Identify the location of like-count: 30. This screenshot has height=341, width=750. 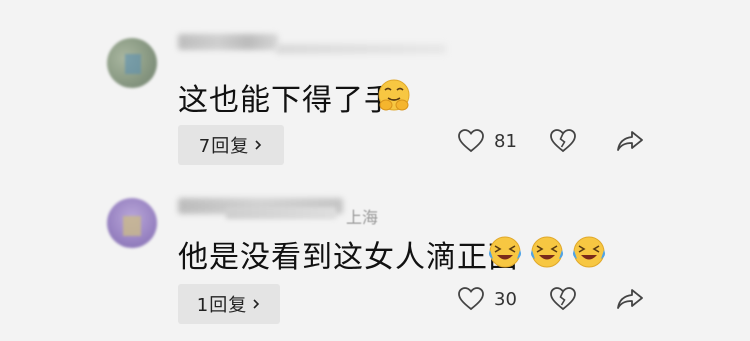
(505, 299).